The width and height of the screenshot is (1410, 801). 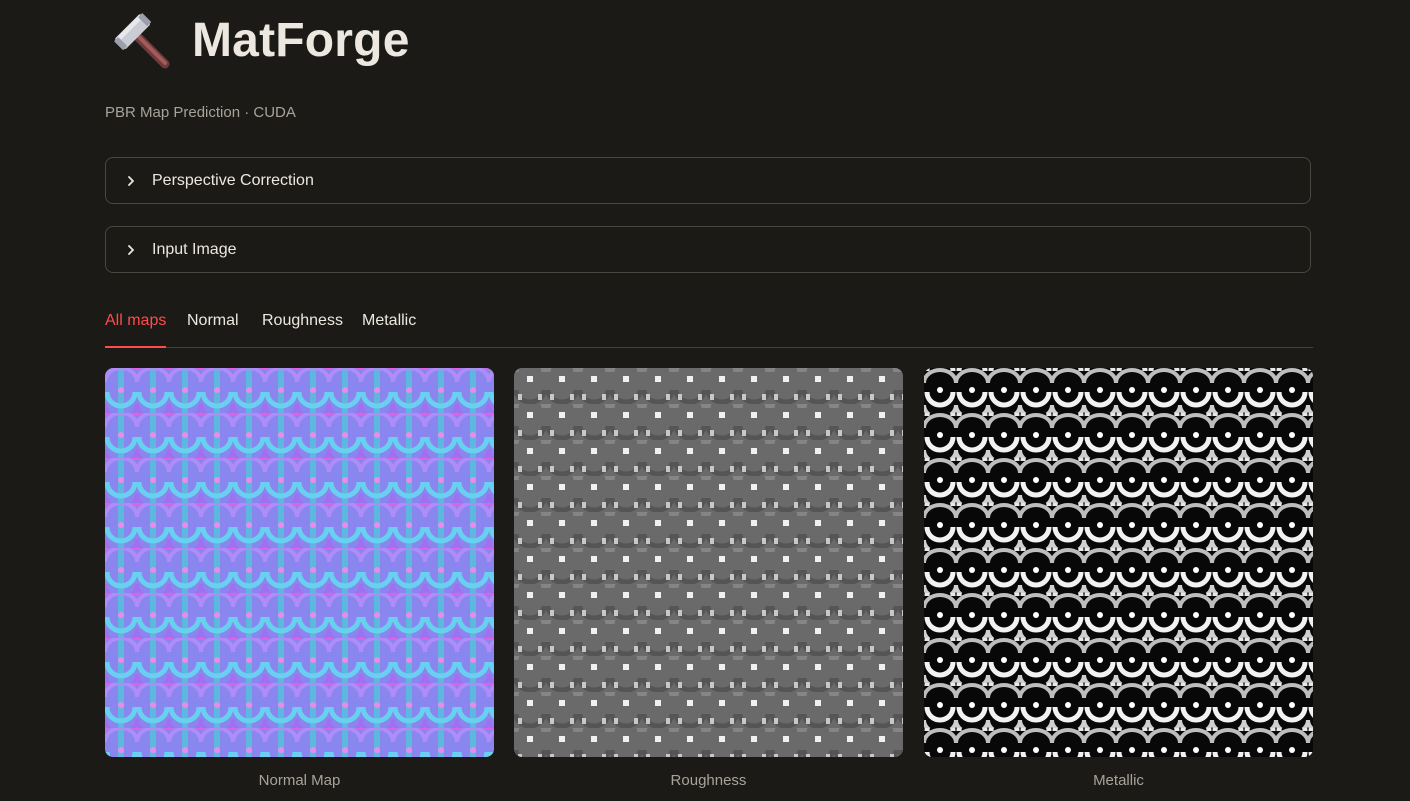 What do you see at coordinates (302, 328) in the screenshot?
I see `tab-roughness: Roughness` at bounding box center [302, 328].